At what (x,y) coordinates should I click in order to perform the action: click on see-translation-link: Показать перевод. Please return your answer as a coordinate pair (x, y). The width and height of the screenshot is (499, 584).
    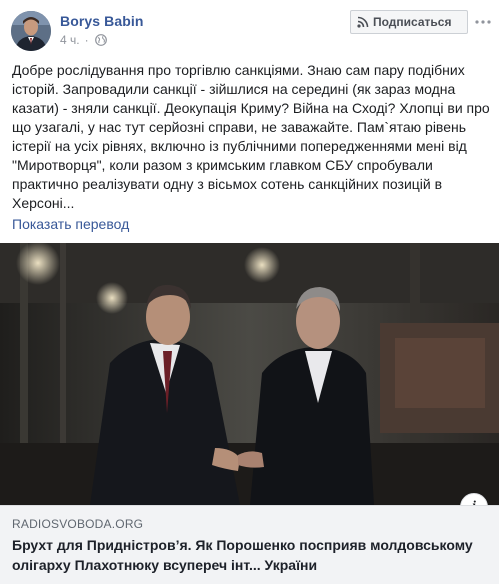
    Looking at the image, I should click on (70, 224).